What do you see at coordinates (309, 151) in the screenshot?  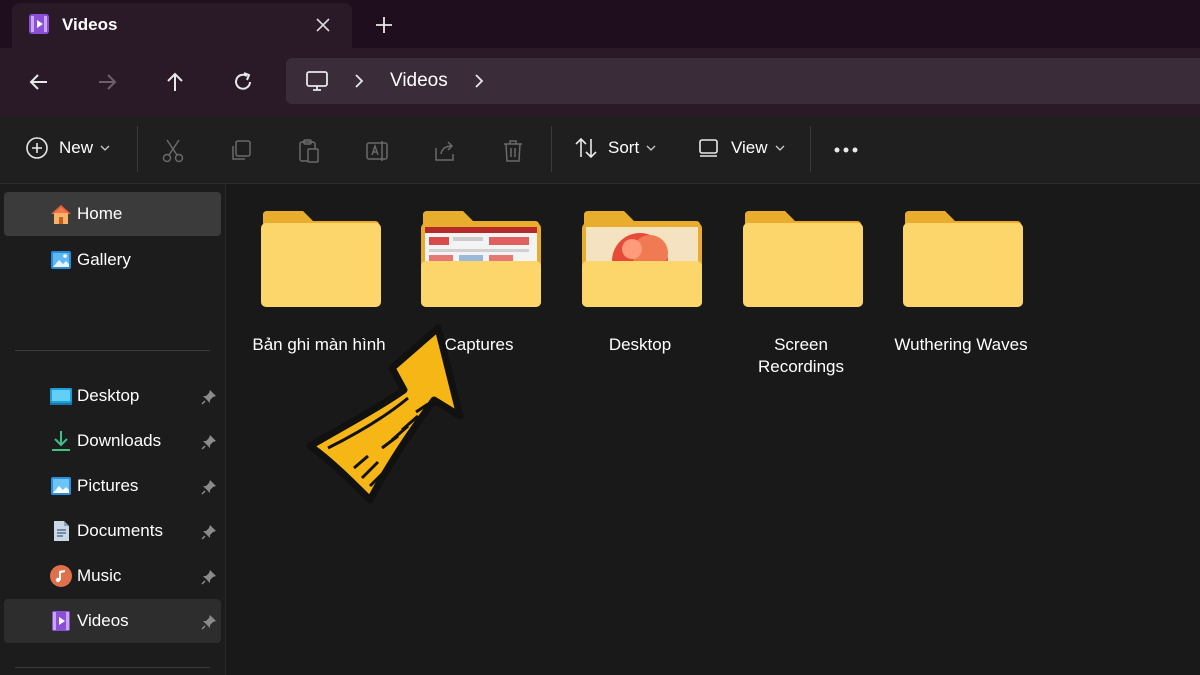 I see `paste-icon` at bounding box center [309, 151].